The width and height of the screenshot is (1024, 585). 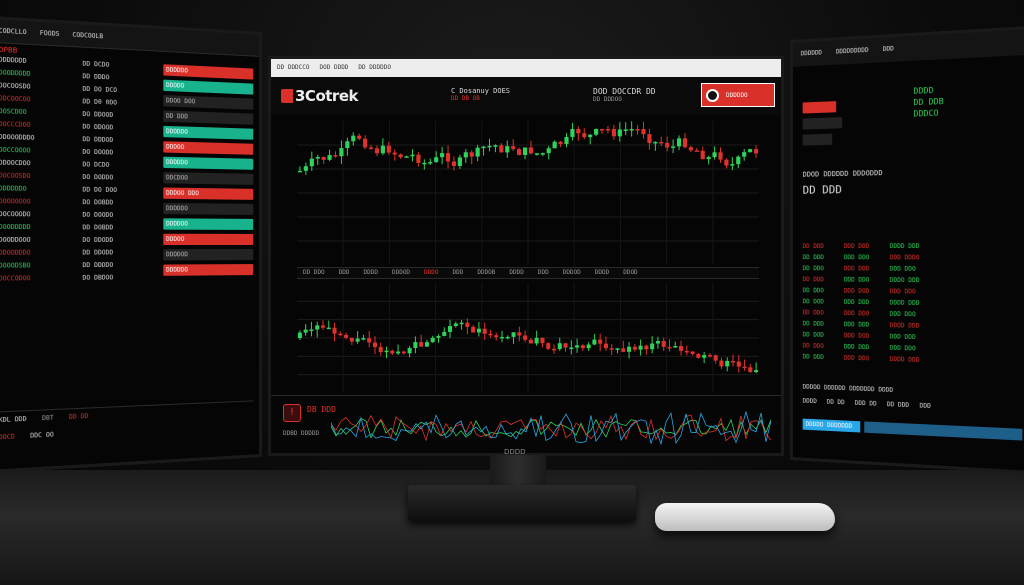 I want to click on left-list-name: DDOODDDO, so click(x=37, y=253).